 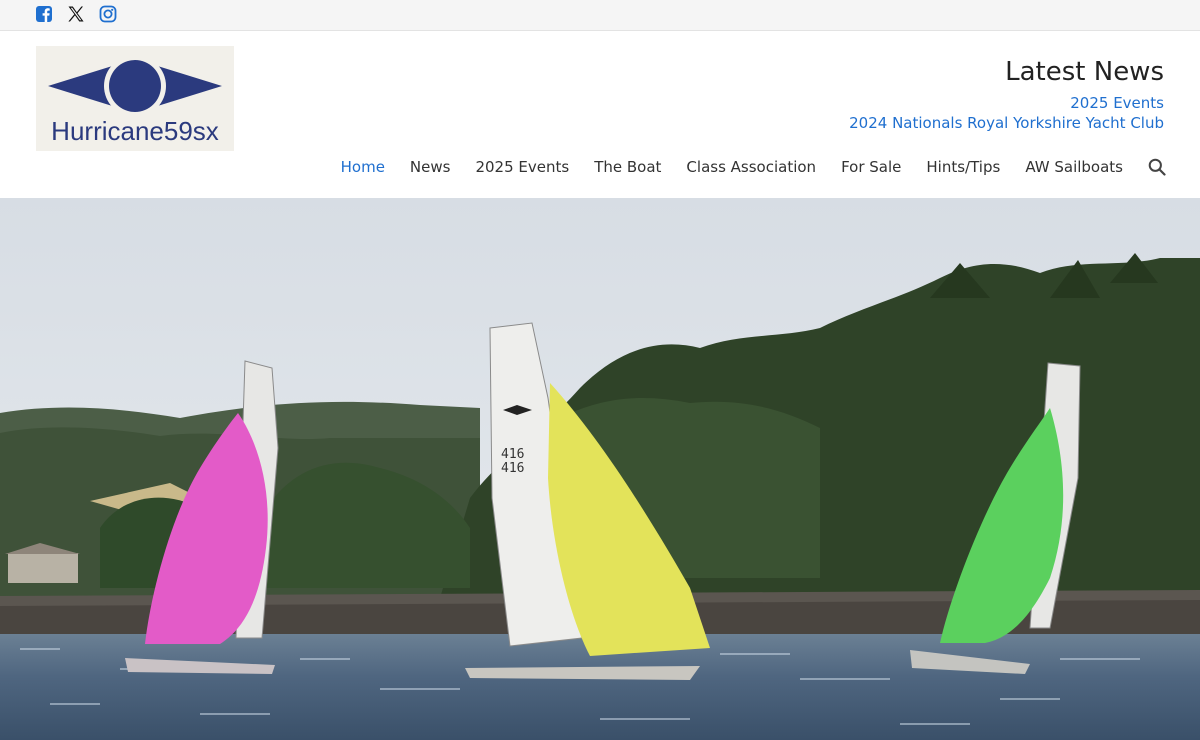 What do you see at coordinates (108, 14) in the screenshot?
I see `instagram-icon` at bounding box center [108, 14].